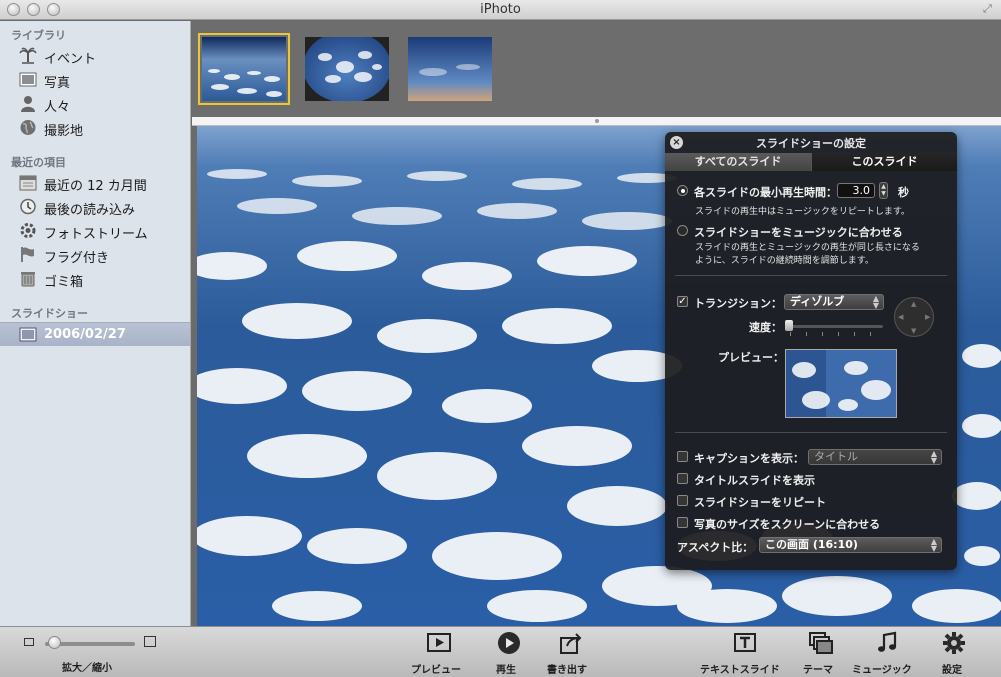  What do you see at coordinates (28, 183) in the screenshot?
I see `calendar-icon` at bounding box center [28, 183].